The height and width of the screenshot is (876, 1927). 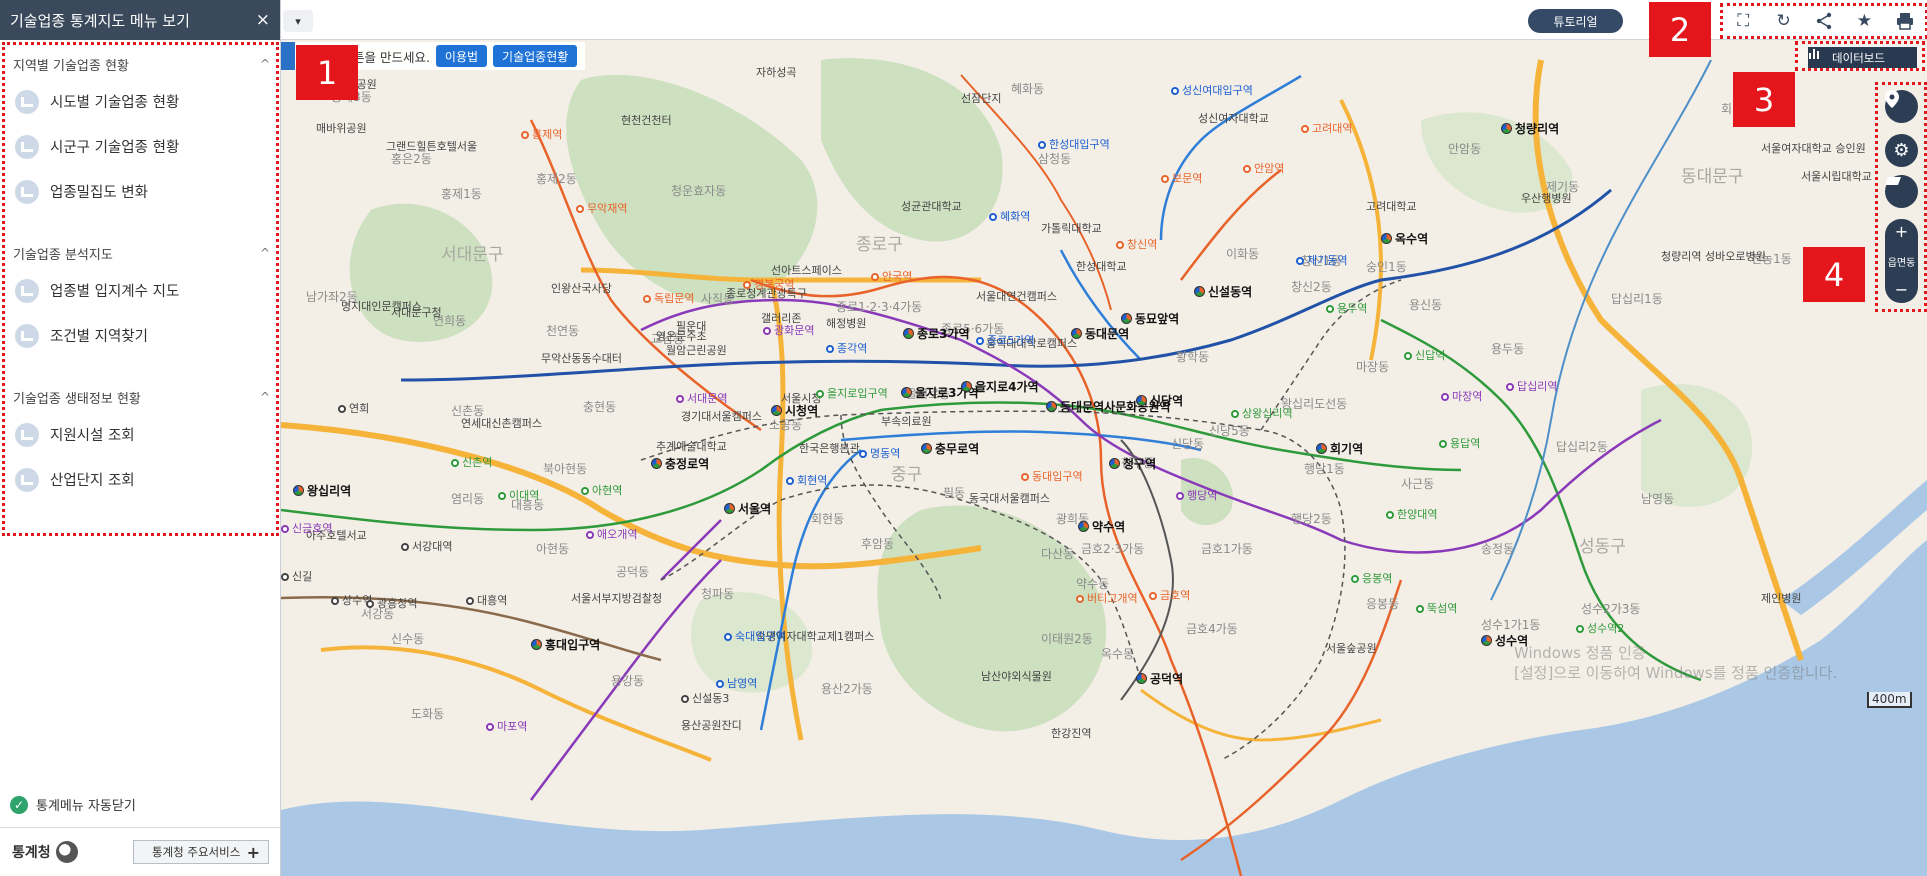 What do you see at coordinates (140, 397) in the screenshot?
I see `section-ecosystem: 기술업종 생태정보 현황 ^` at bounding box center [140, 397].